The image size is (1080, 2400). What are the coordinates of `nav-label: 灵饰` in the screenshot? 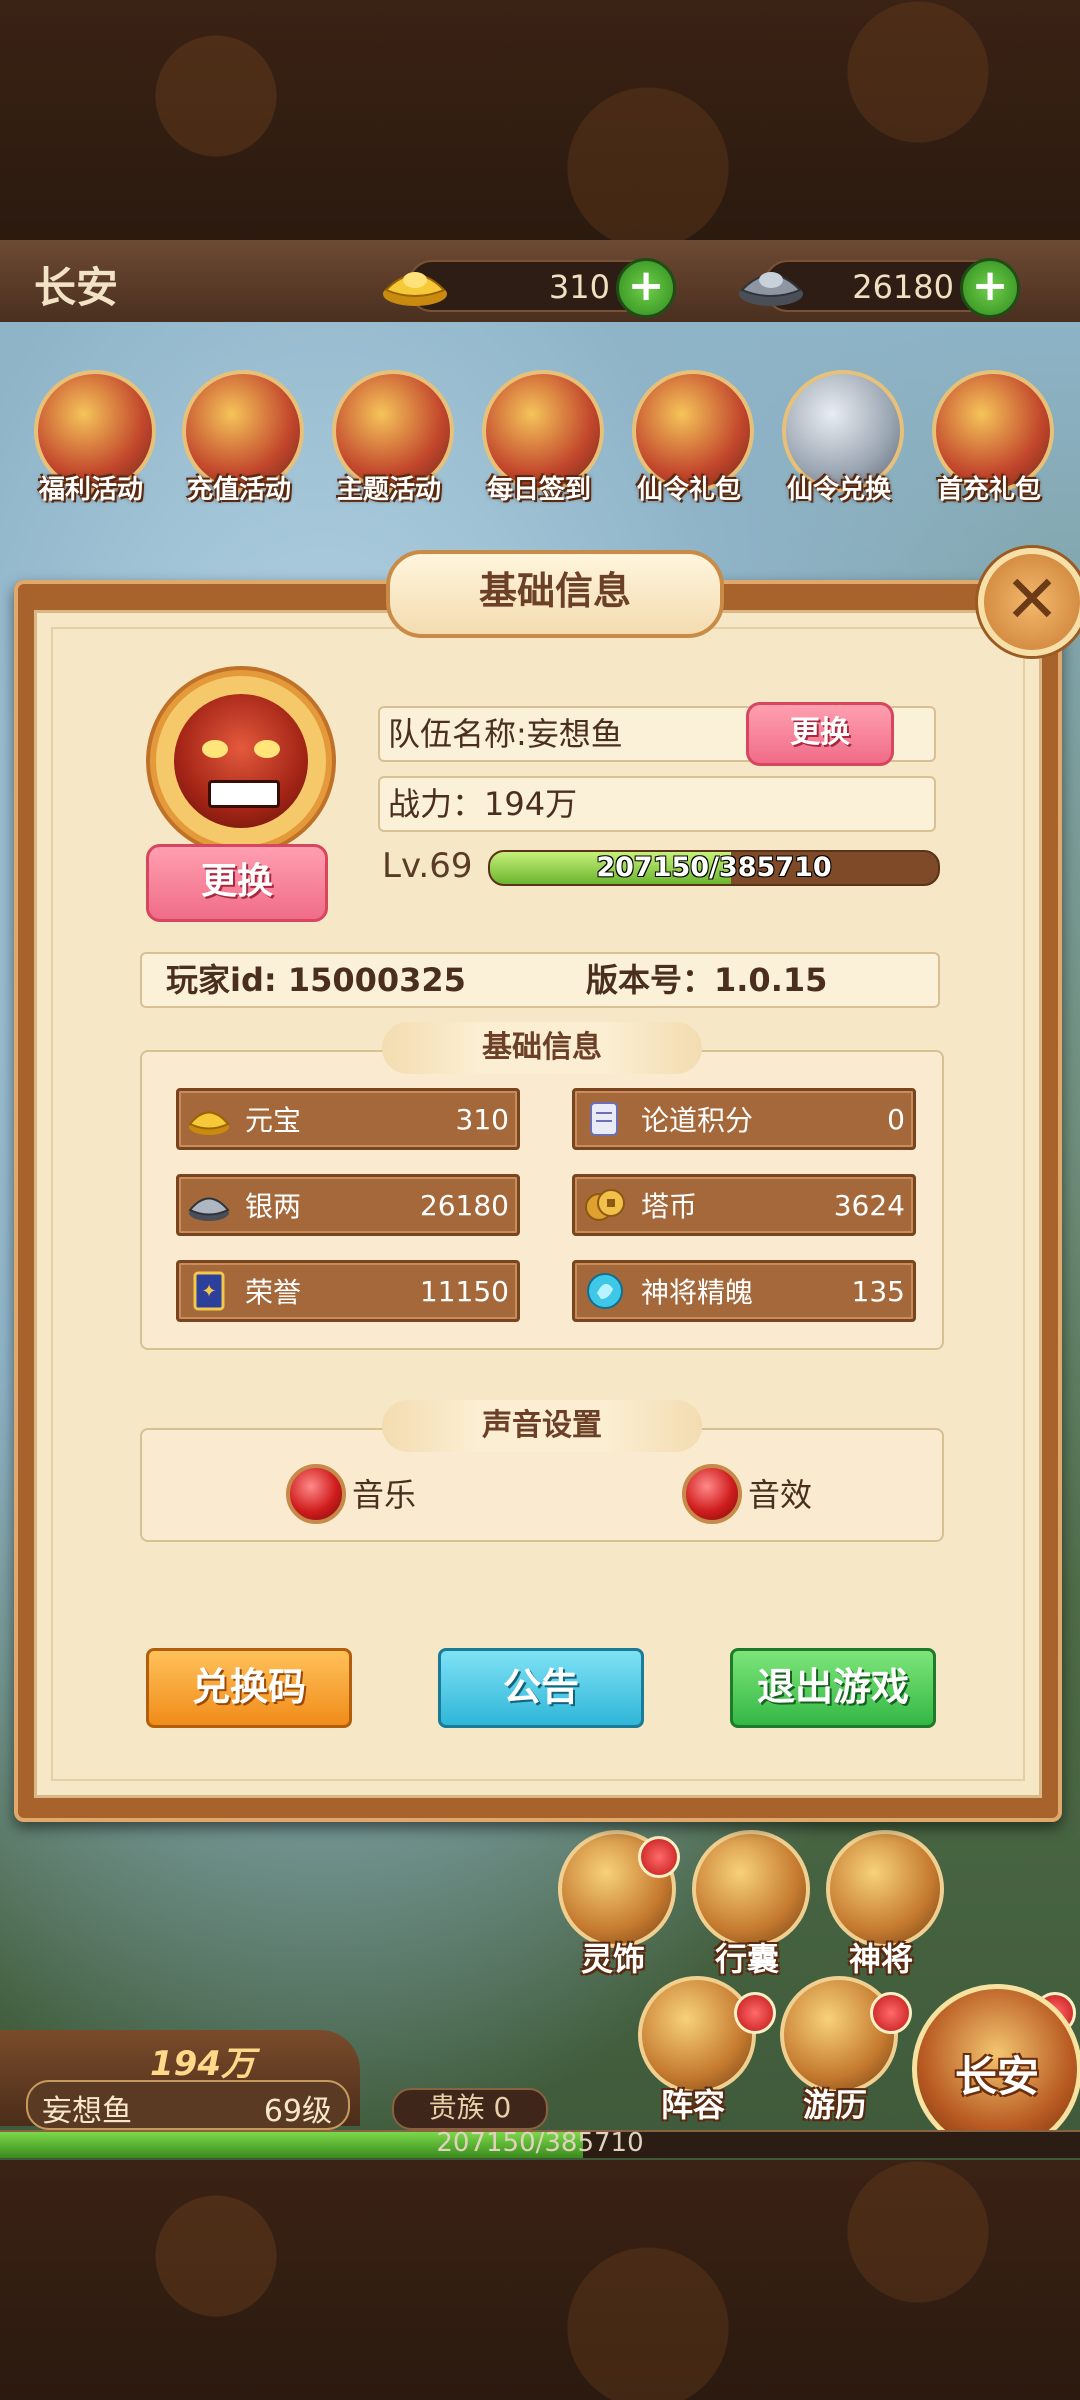 It's located at (612, 1959).